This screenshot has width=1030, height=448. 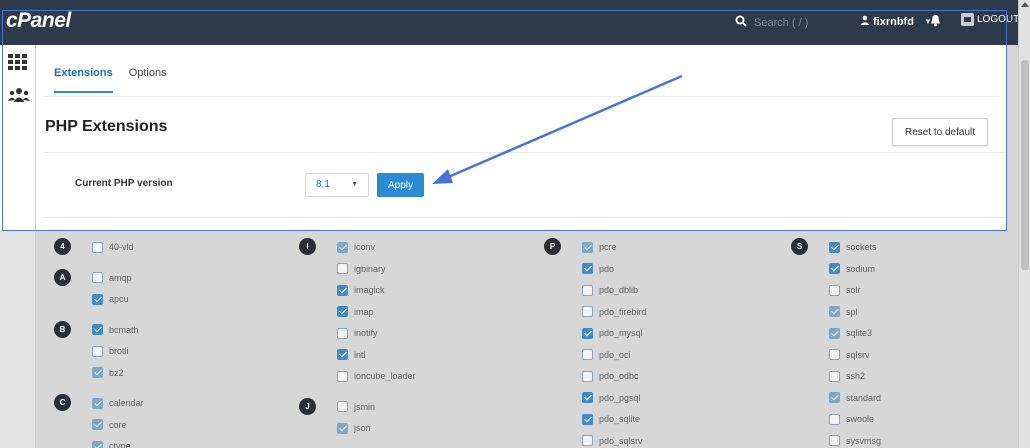 What do you see at coordinates (172, 330) in the screenshot?
I see `extension-item: bcmath` at bounding box center [172, 330].